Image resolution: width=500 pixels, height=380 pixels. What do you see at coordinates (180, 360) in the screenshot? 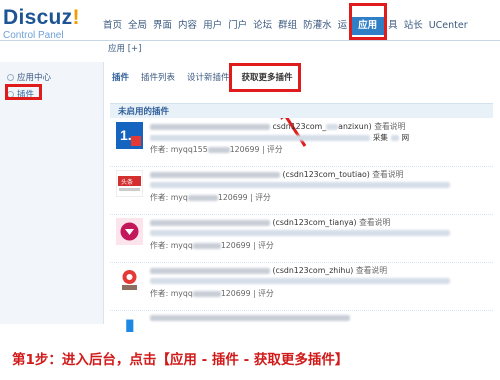
I see `caption-text: 第1步：进入后台，点击【应用 - 插件 - 获取更多插件】` at bounding box center [180, 360].